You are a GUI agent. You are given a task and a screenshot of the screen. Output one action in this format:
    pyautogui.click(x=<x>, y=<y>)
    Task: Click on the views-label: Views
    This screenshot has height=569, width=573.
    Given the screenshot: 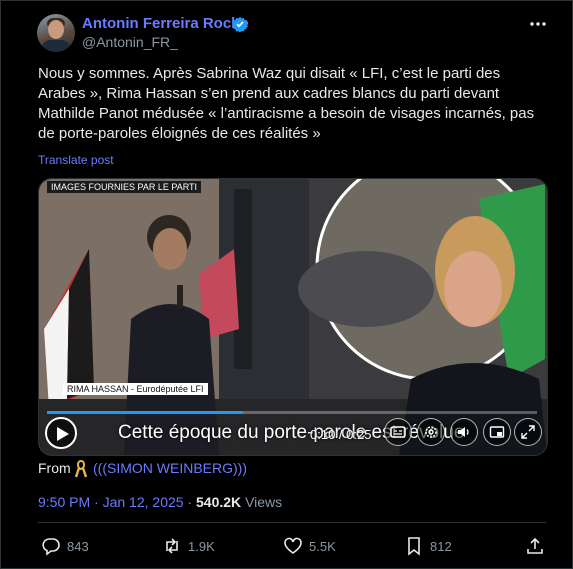 What is the action you would take?
    pyautogui.click(x=264, y=502)
    